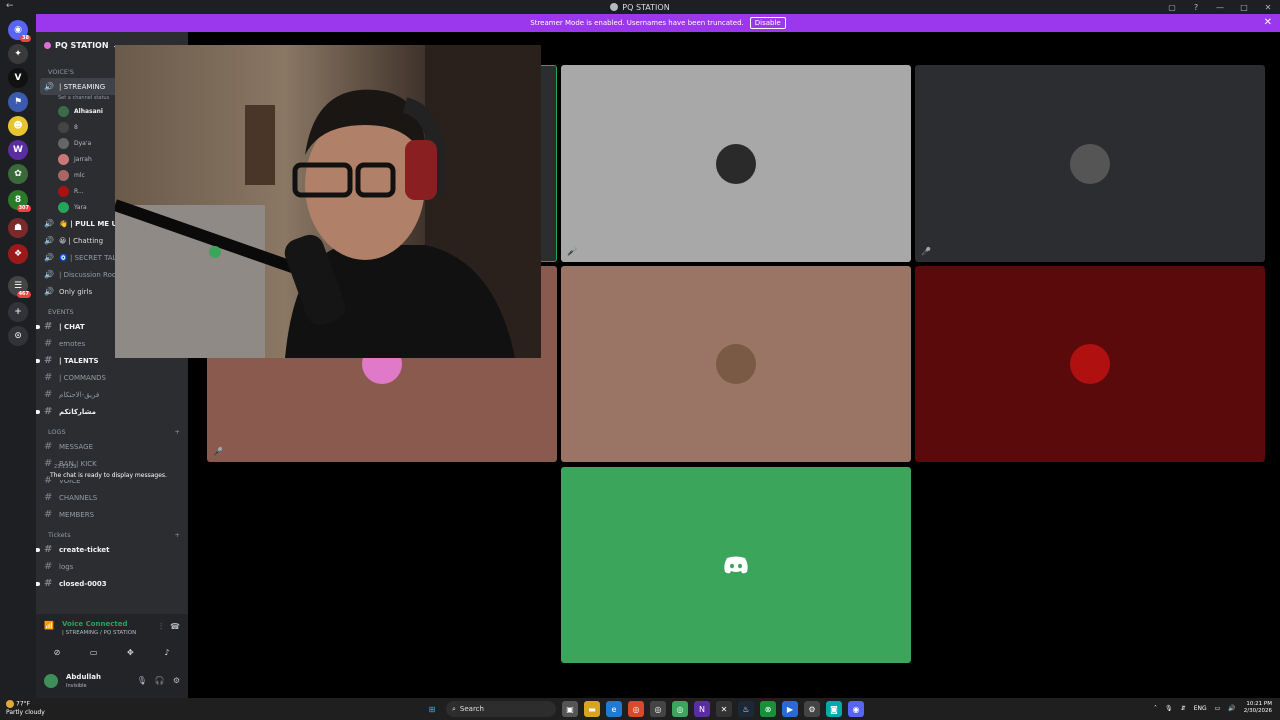 The image size is (1280, 720). What do you see at coordinates (432, 709) in the screenshot?
I see `windows-start-icon: ⊞` at bounding box center [432, 709].